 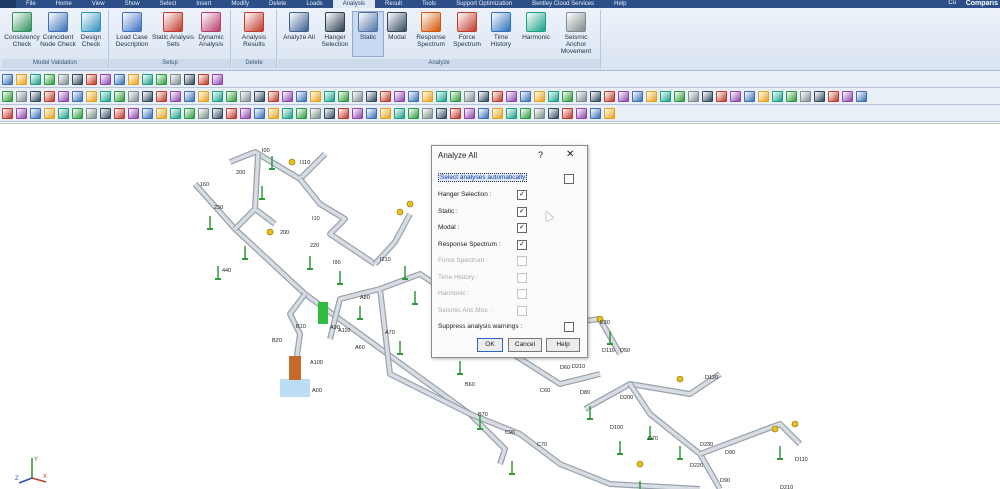 I want to click on design-check-button: Design Check, so click(x=91, y=30).